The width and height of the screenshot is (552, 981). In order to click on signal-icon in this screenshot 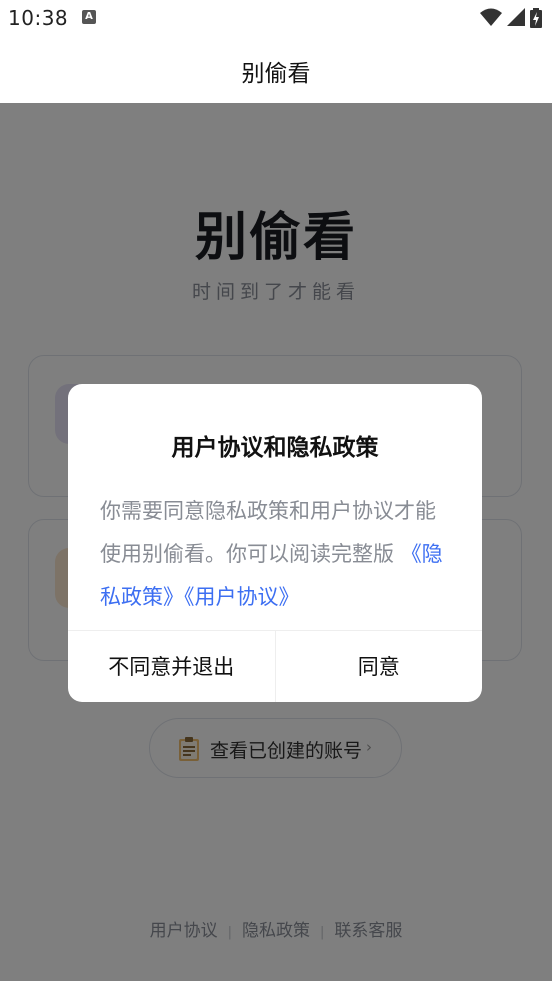, I will do `click(515, 17)`.